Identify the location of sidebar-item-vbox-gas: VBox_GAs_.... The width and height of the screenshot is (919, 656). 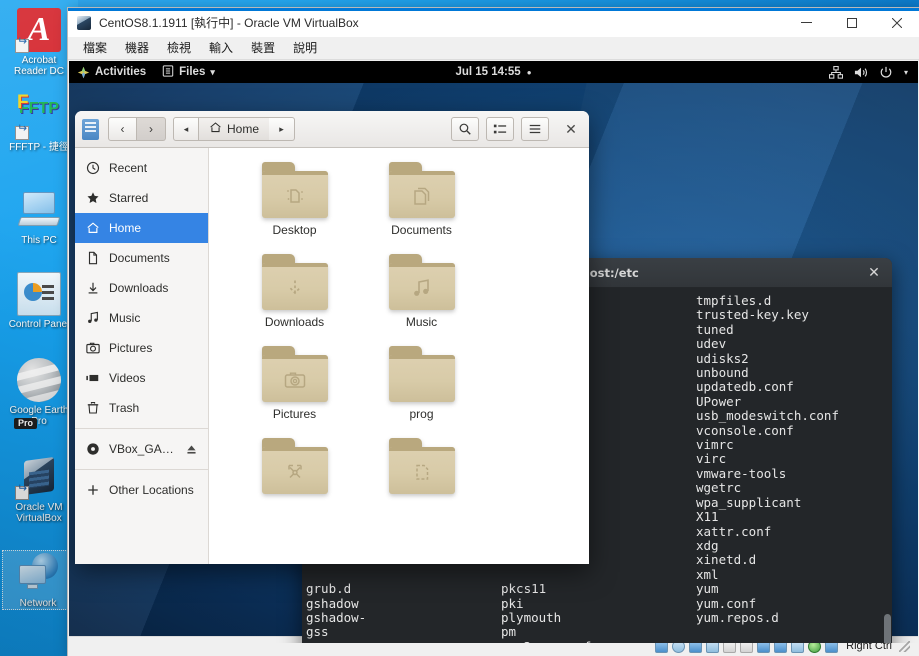
(141, 449).